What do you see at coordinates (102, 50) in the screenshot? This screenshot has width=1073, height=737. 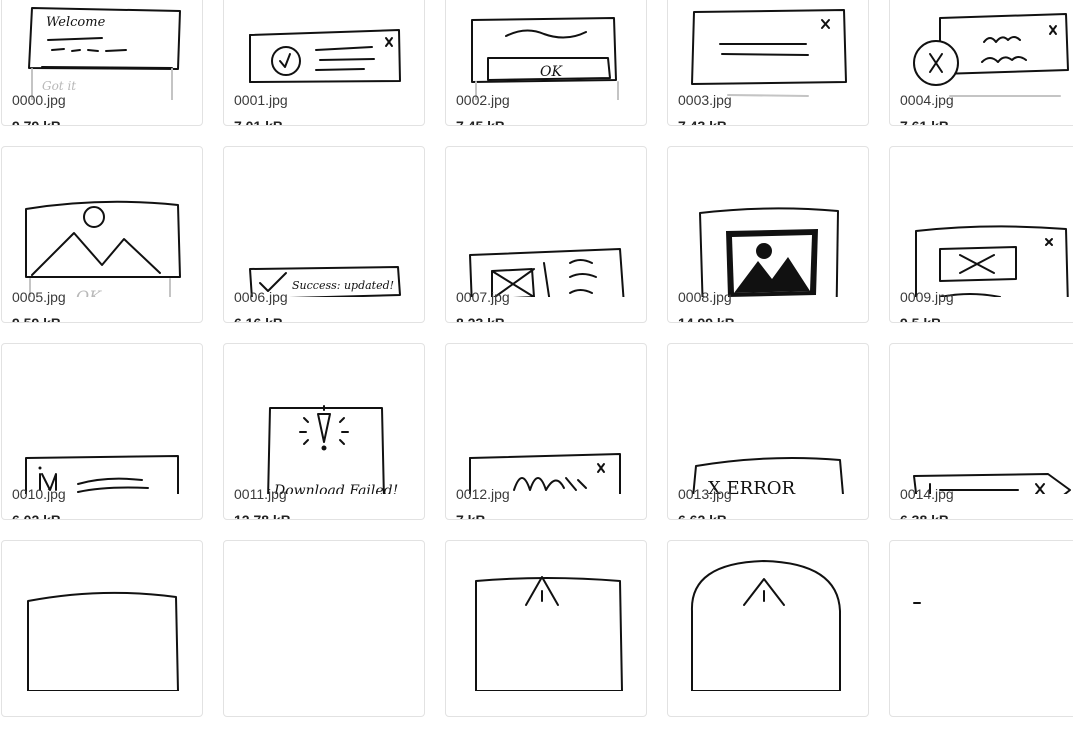 I see `sketch-thumbnail: Welcome Got it` at bounding box center [102, 50].